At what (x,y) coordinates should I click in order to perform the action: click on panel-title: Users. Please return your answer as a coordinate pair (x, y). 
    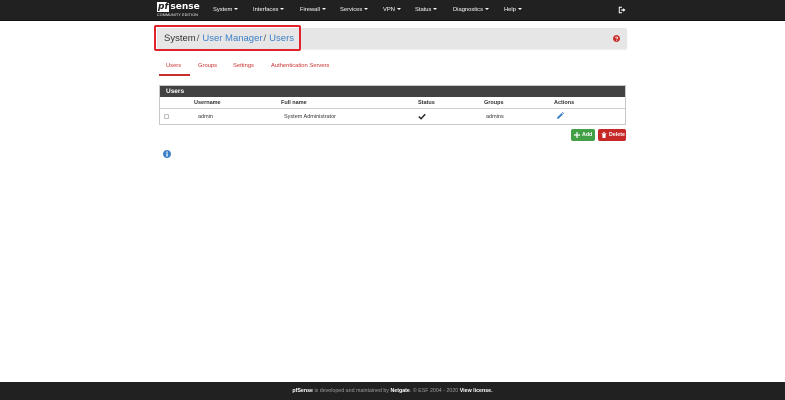
    Looking at the image, I should click on (392, 91).